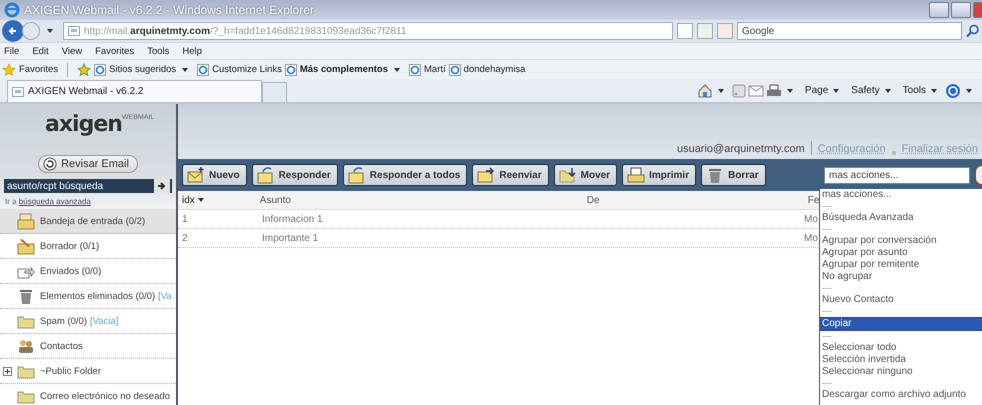 Image resolution: width=982 pixels, height=405 pixels. What do you see at coordinates (88, 246) in the screenshot?
I see `folder-item: Borrador (0/1)` at bounding box center [88, 246].